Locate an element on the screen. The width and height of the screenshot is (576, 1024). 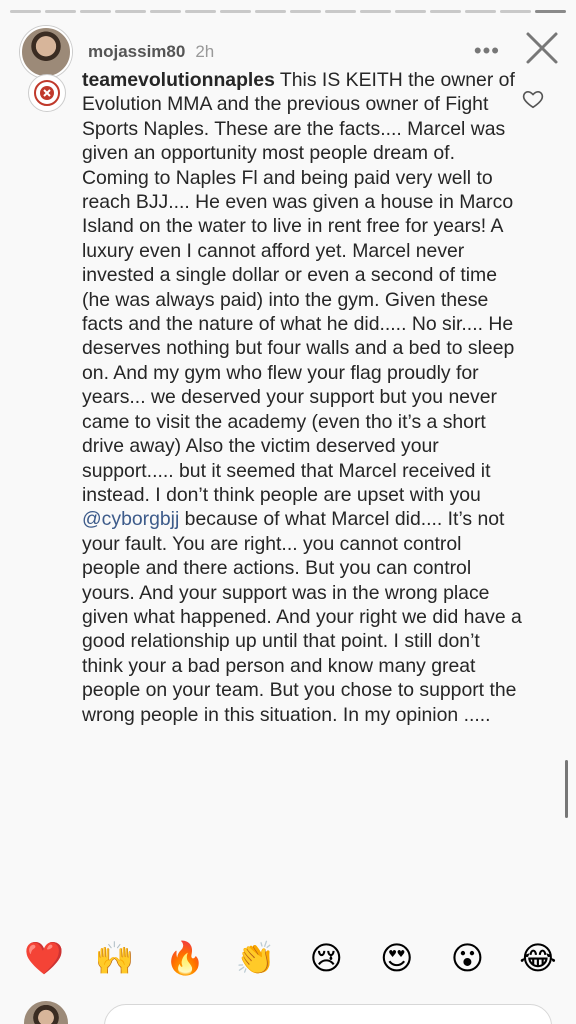
close-icon is located at coordinates (542, 48).